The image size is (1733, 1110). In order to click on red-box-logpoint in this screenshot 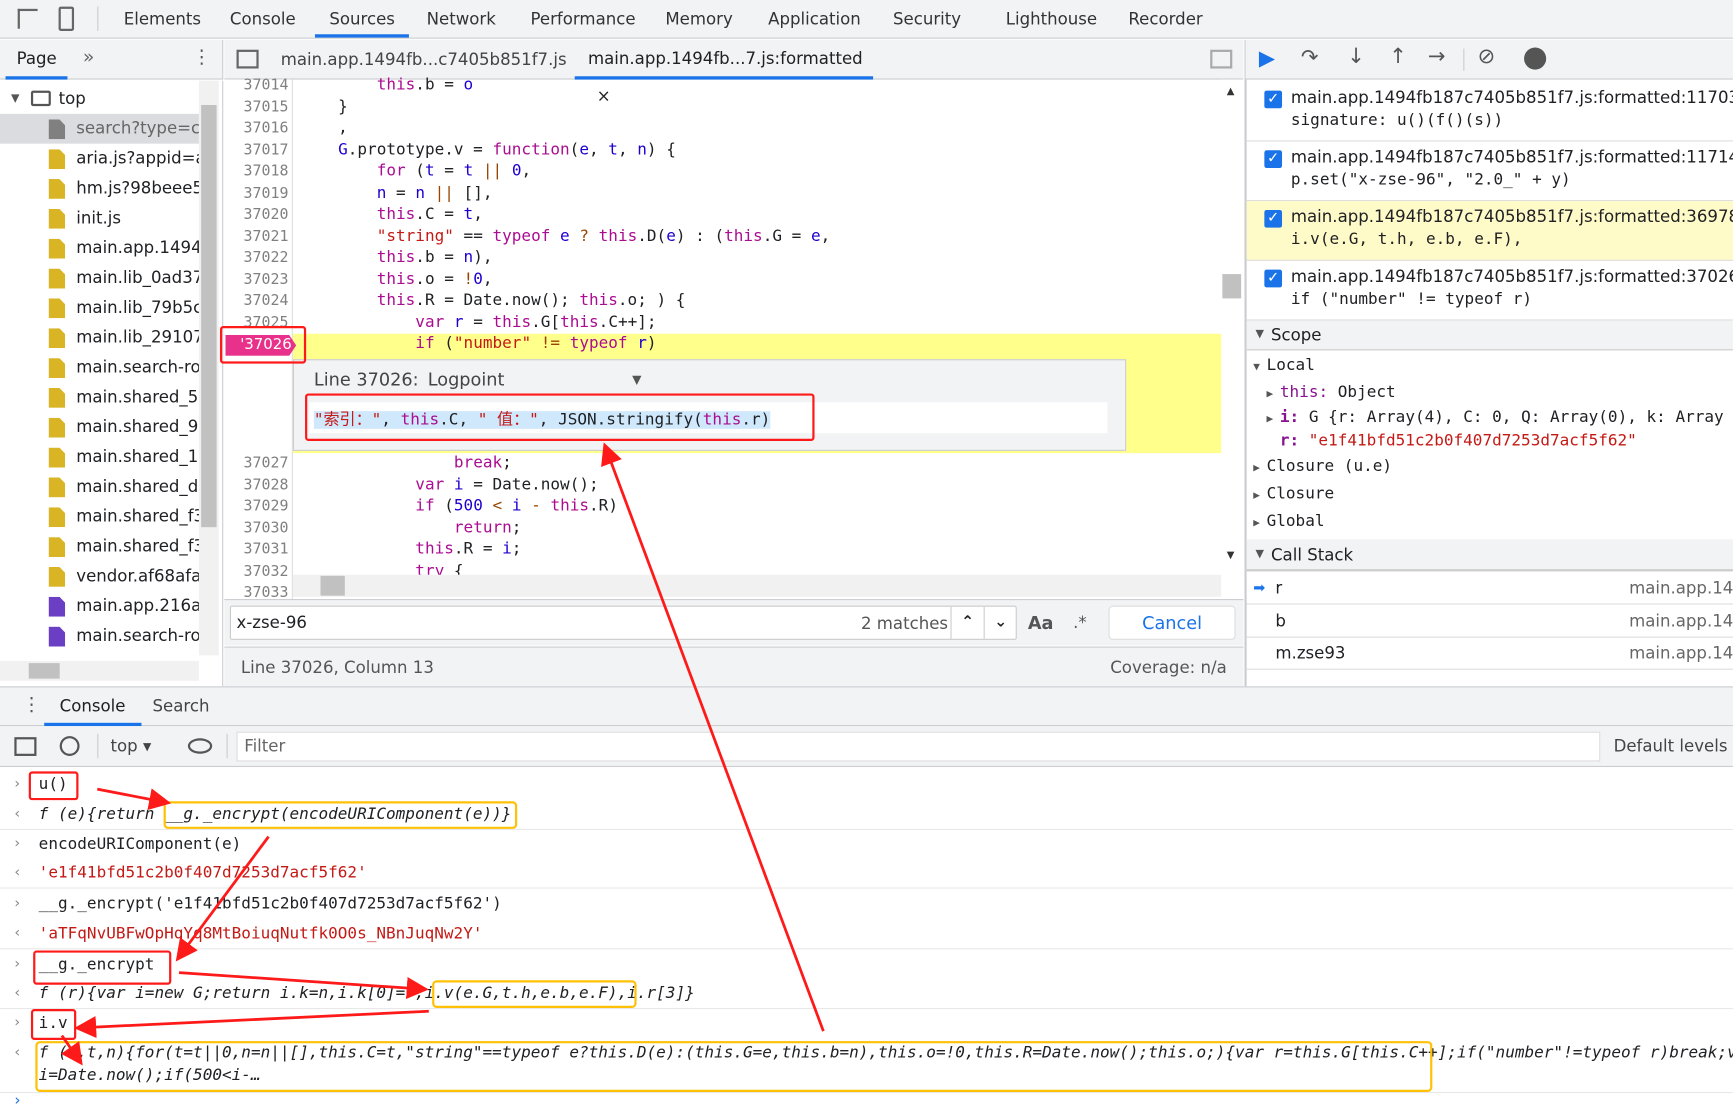, I will do `click(560, 417)`.